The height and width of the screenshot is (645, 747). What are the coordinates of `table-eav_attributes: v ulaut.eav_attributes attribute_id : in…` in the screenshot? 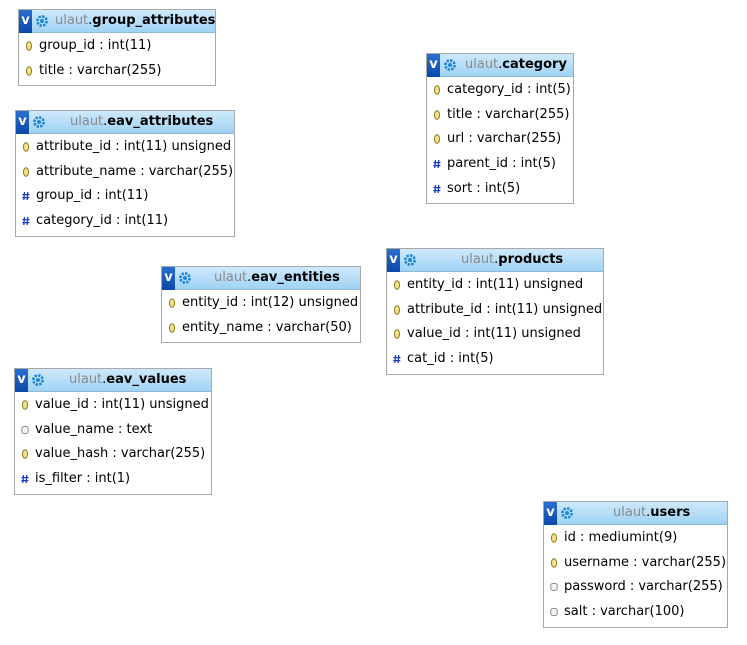 It's located at (125, 173).